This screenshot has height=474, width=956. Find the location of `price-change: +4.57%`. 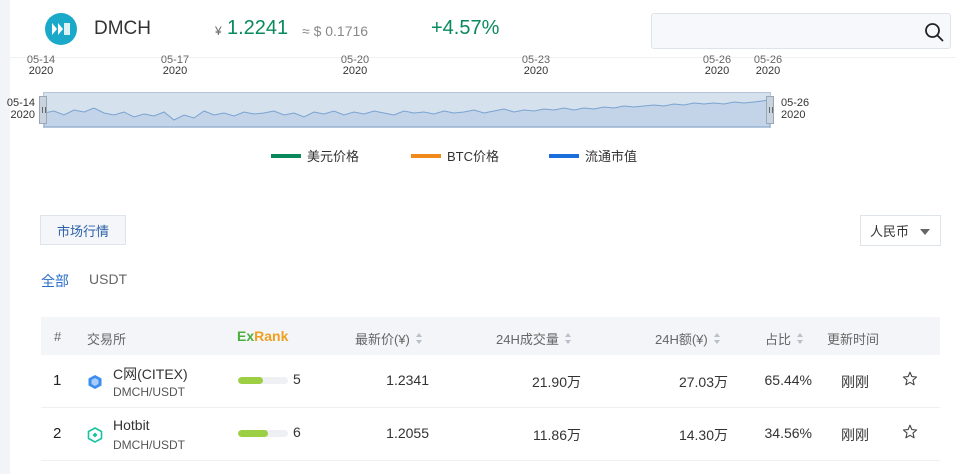

price-change: +4.57% is located at coordinates (465, 28).